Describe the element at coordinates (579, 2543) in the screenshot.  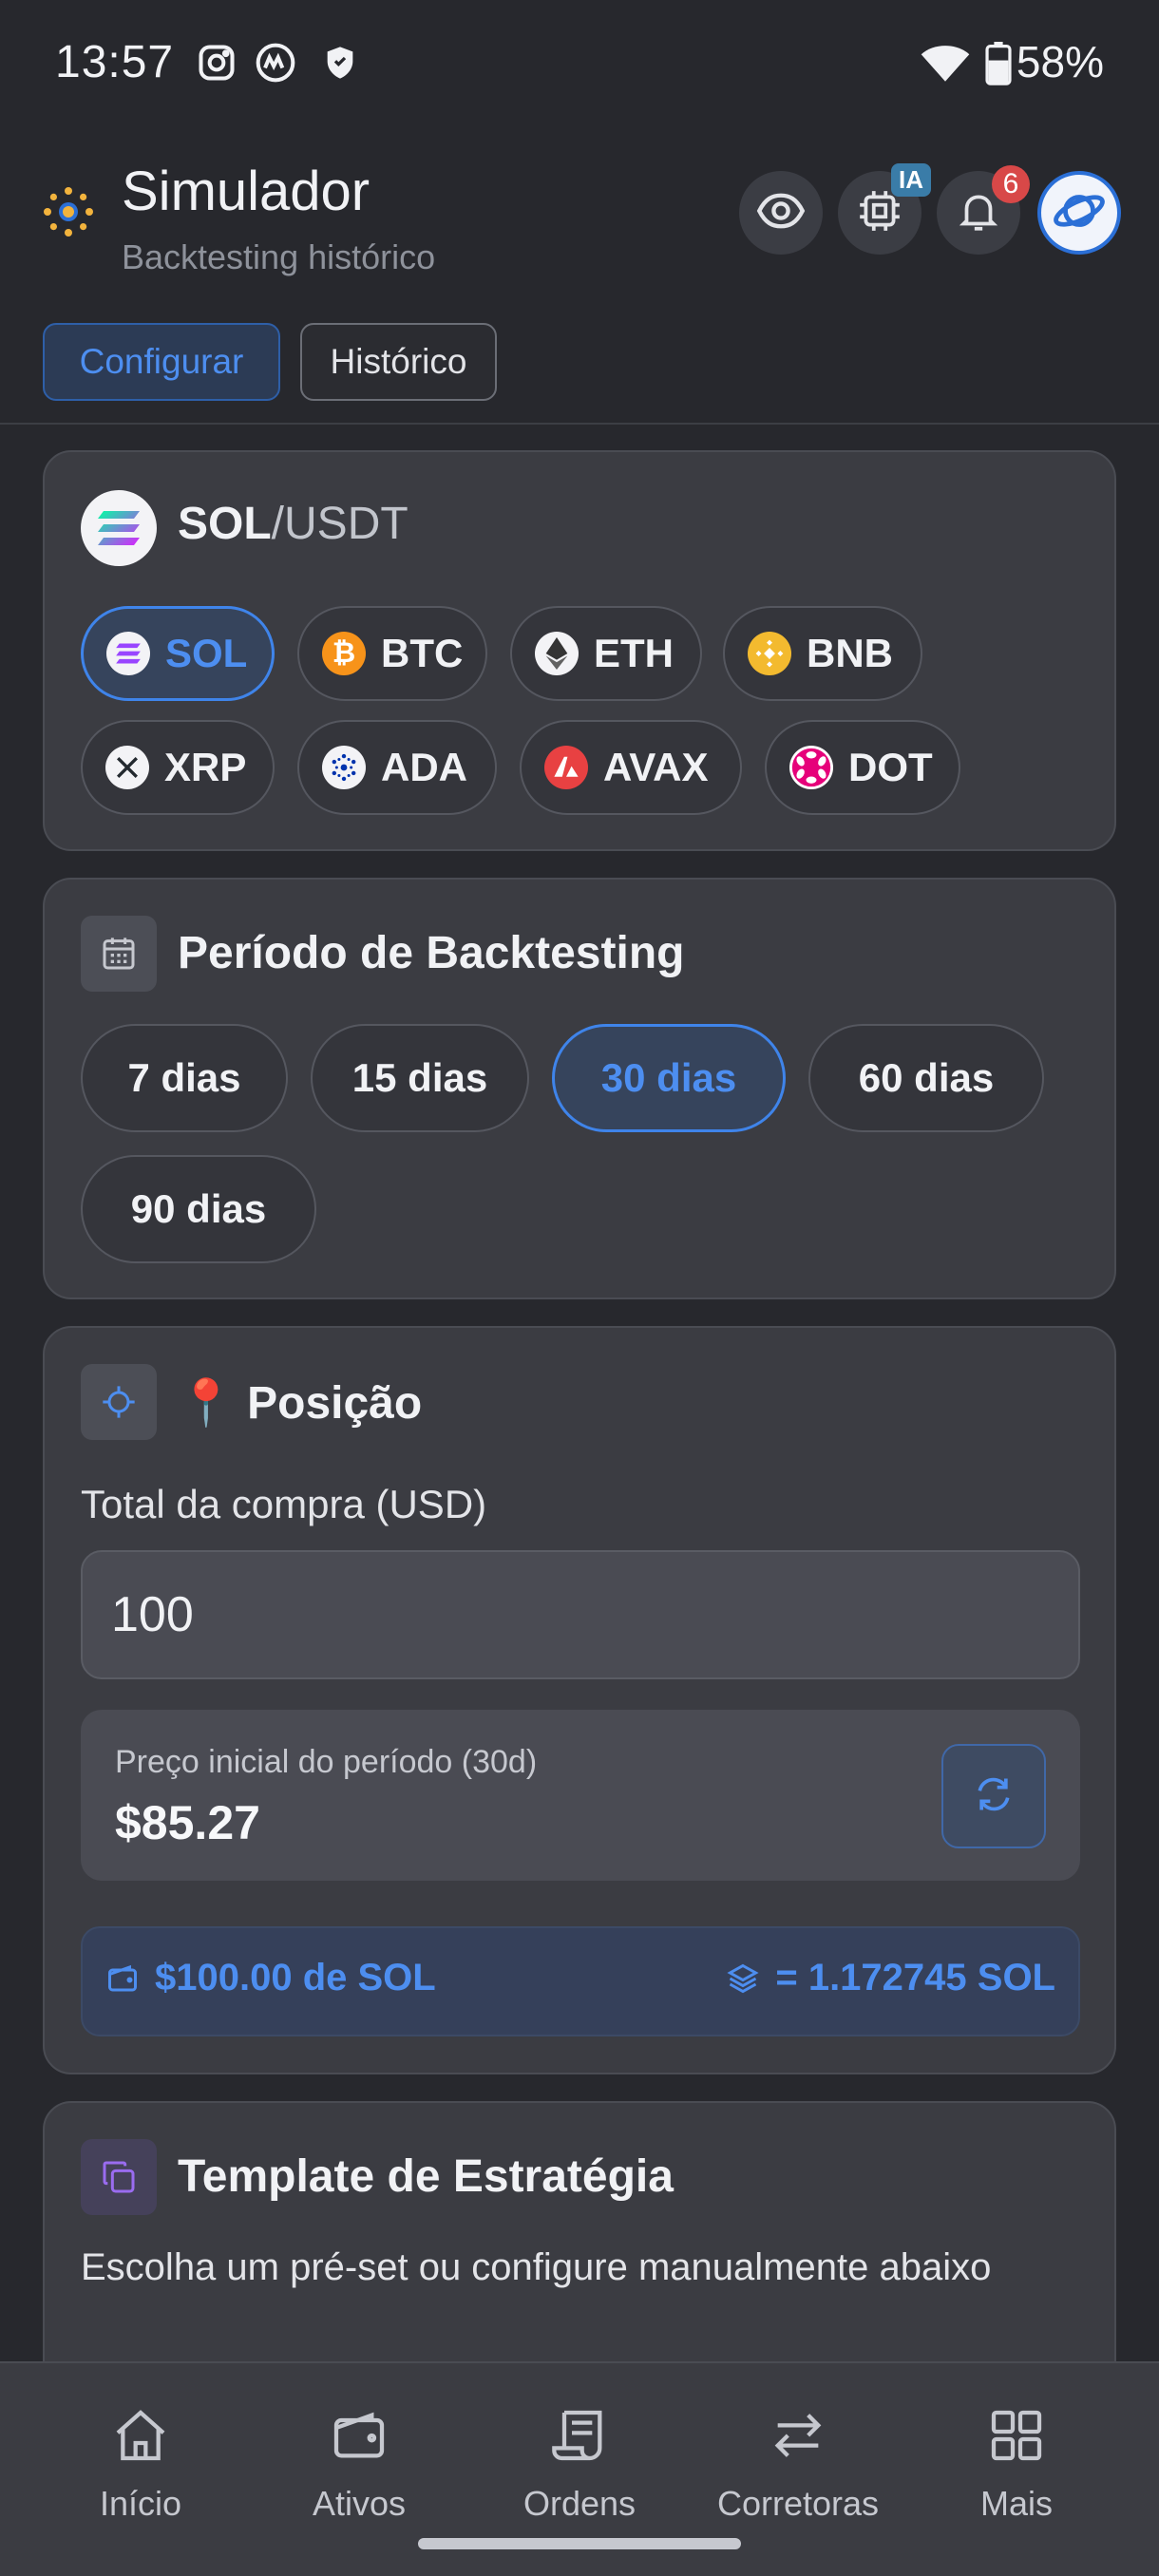
I see `home-indicator` at that location.